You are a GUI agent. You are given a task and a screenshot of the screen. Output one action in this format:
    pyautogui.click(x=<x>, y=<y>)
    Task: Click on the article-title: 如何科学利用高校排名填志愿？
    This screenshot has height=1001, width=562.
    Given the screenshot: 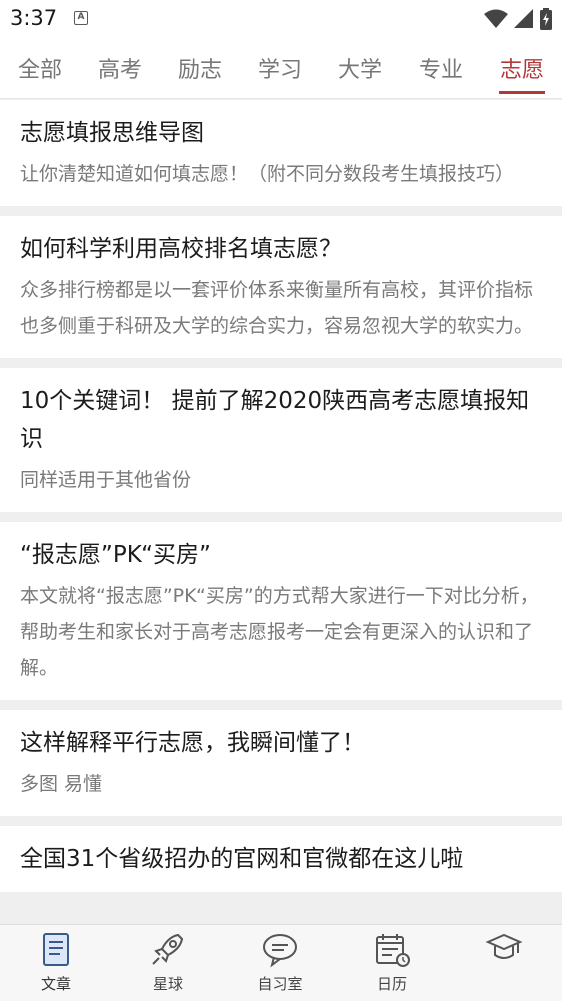 What is the action you would take?
    pyautogui.click(x=181, y=249)
    